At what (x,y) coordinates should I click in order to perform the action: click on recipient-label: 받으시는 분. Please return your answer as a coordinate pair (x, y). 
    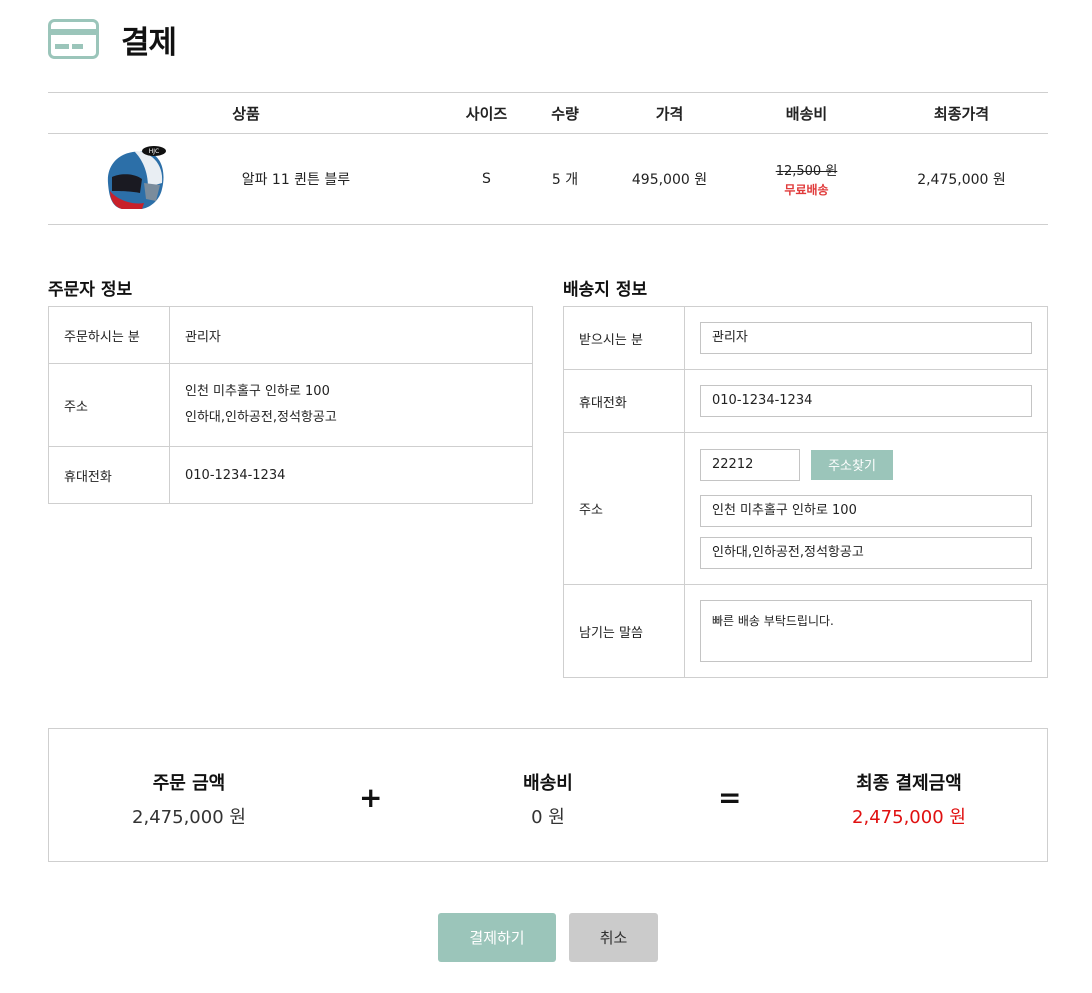
    Looking at the image, I should click on (624, 338).